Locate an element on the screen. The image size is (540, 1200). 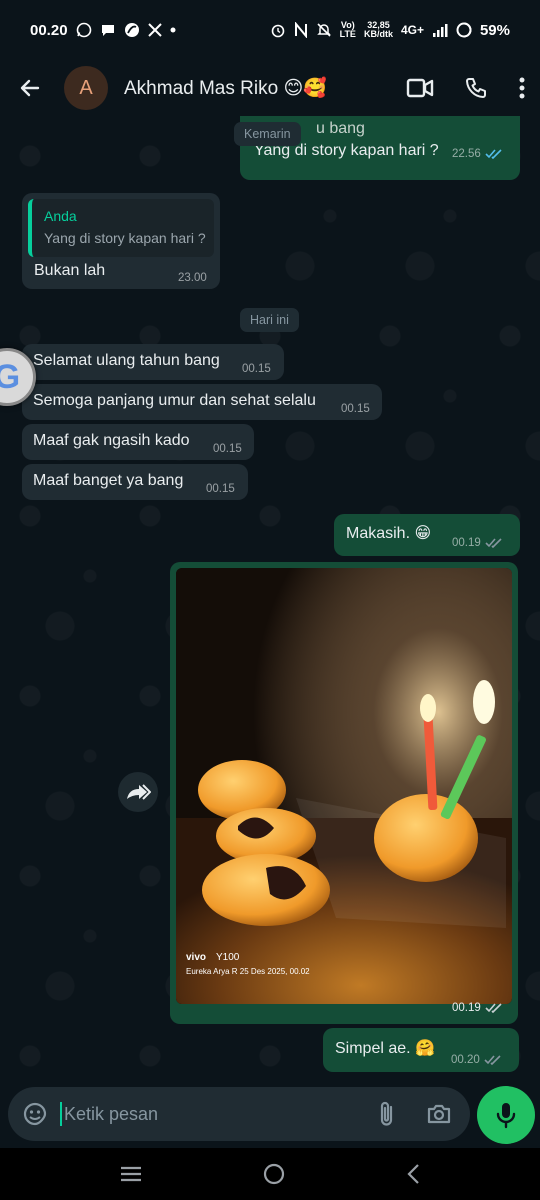
recents-icon is located at coordinates (131, 1174).